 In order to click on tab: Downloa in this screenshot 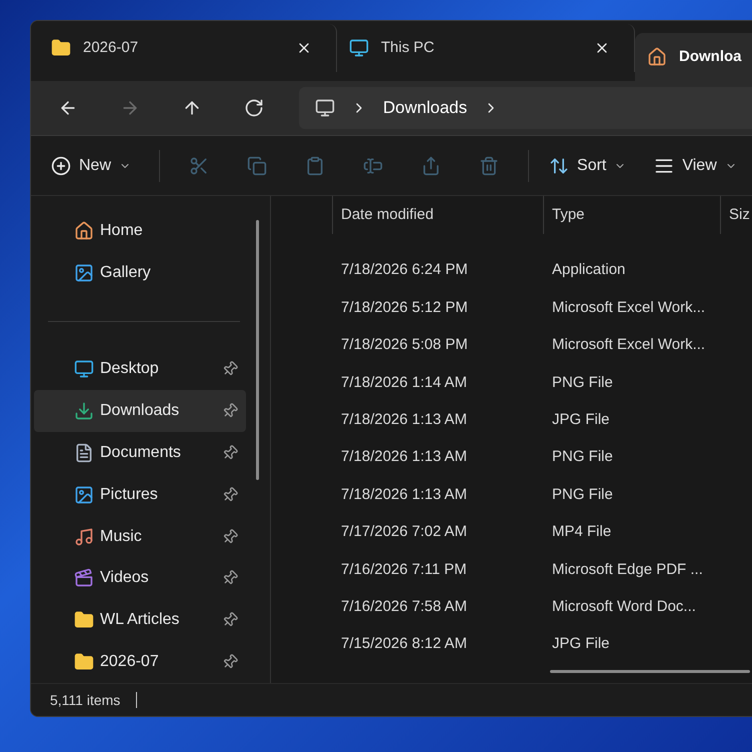, I will do `click(693, 57)`.